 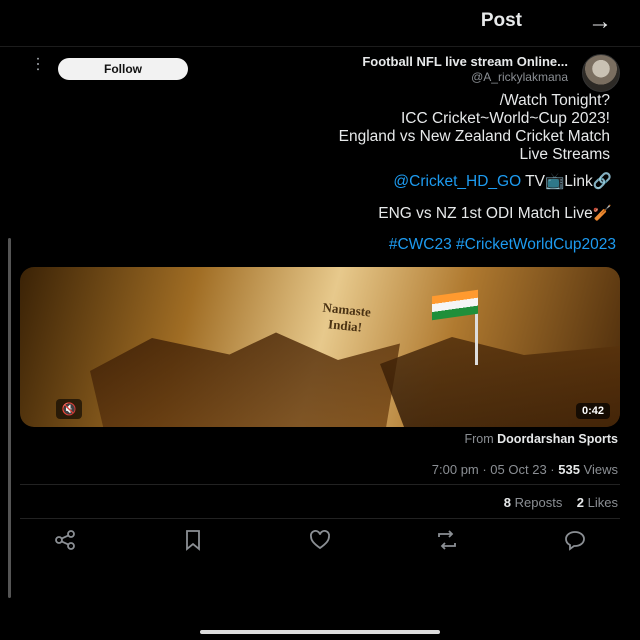 I want to click on source-prefix: From, so click(x=479, y=439).